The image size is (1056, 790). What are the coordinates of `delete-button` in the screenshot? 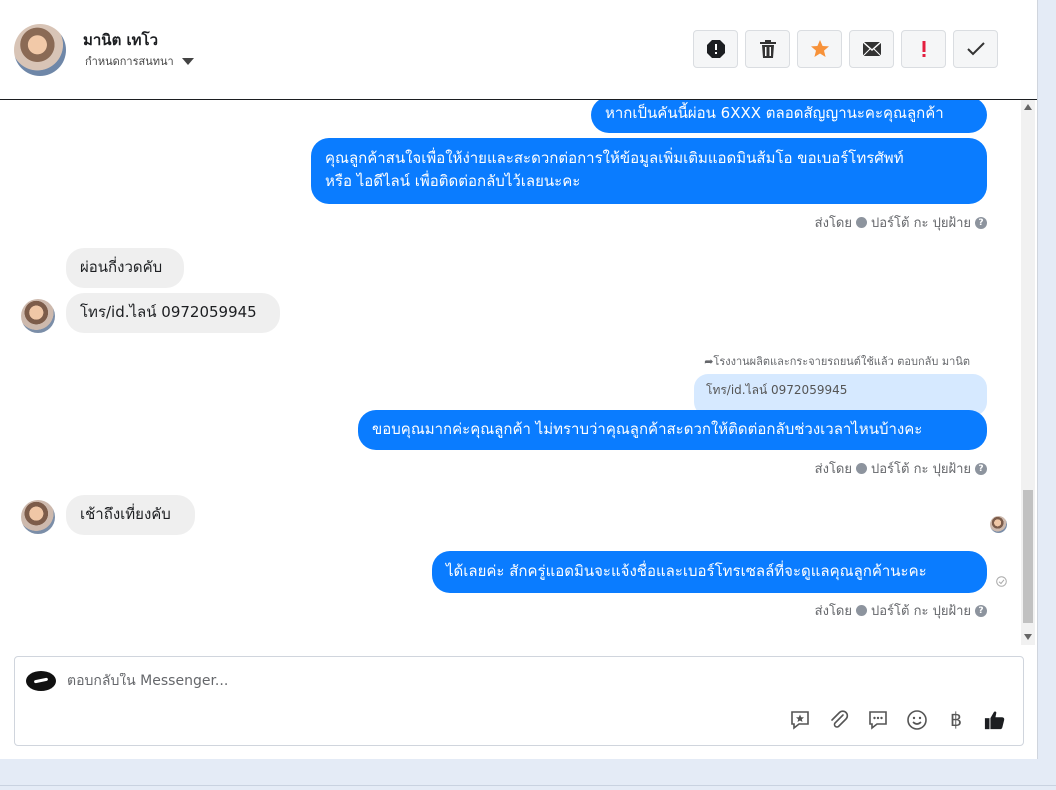 It's located at (767, 49).